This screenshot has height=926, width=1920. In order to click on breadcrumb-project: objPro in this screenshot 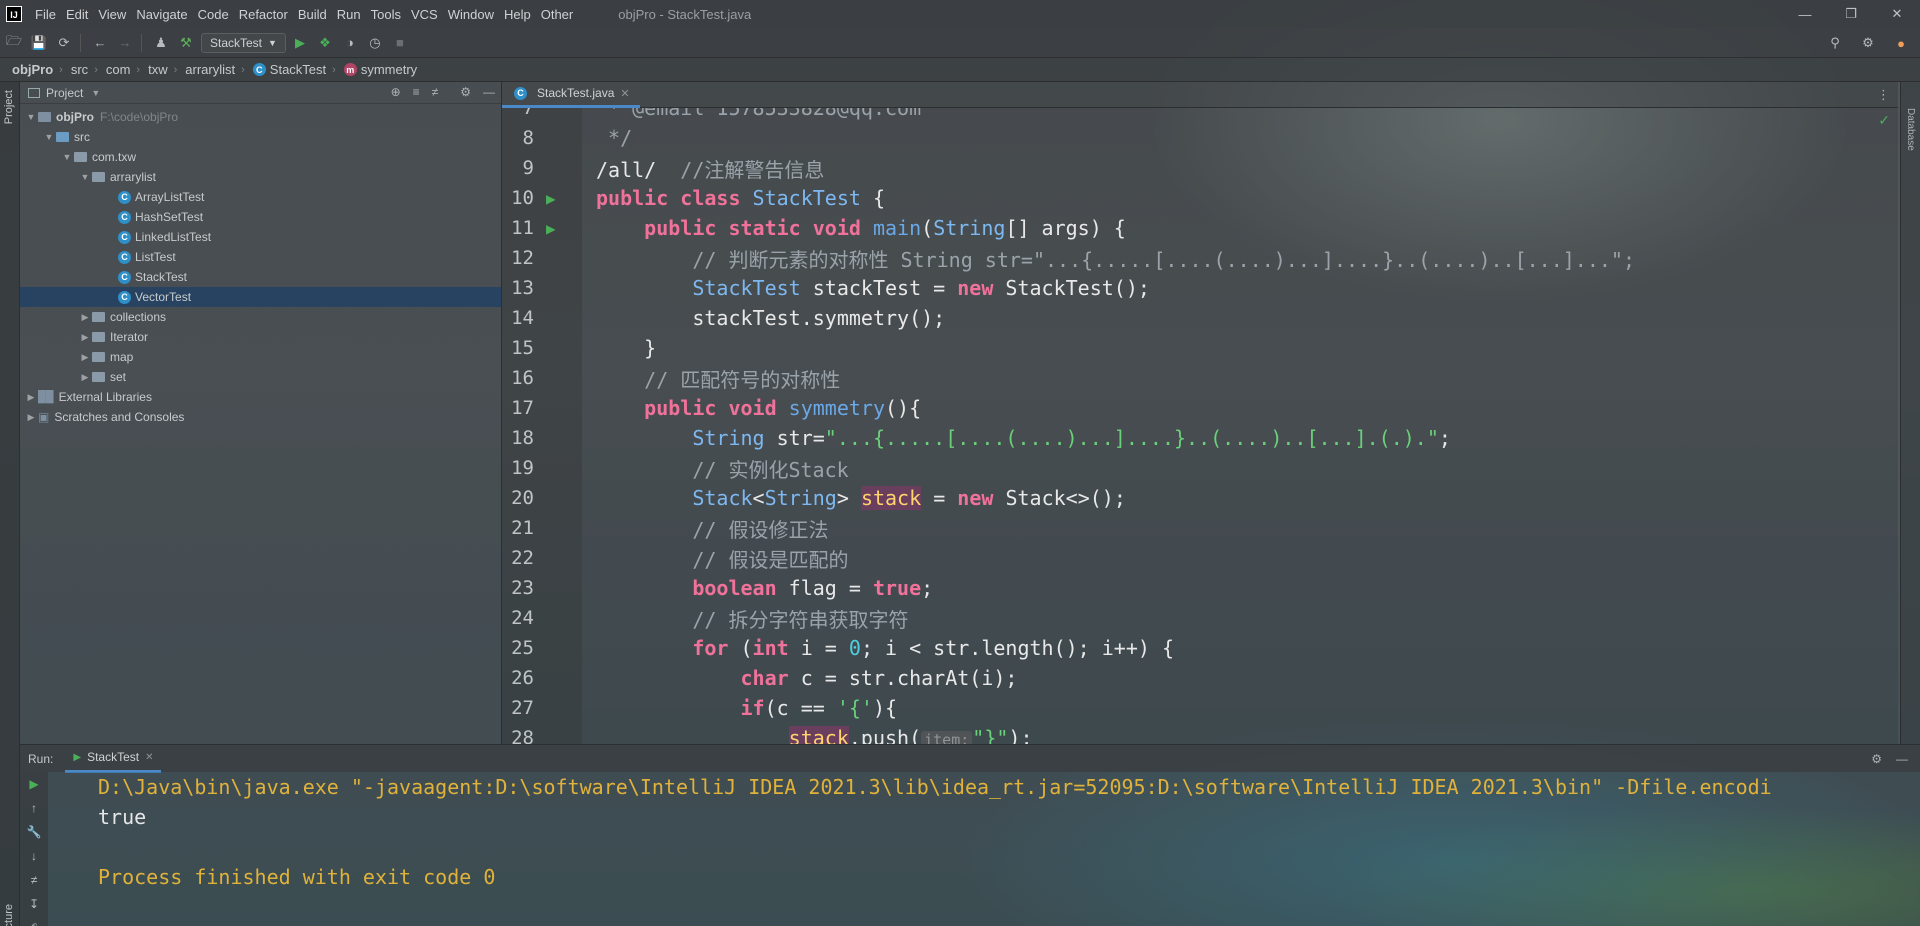, I will do `click(26, 69)`.